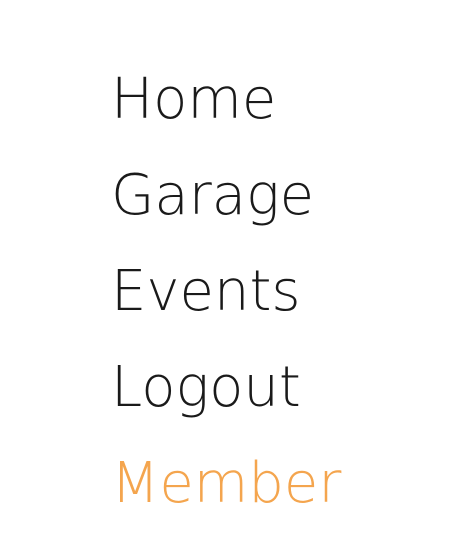 This screenshot has height=548, width=460. I want to click on nav-link-member: Member, so click(226, 484).